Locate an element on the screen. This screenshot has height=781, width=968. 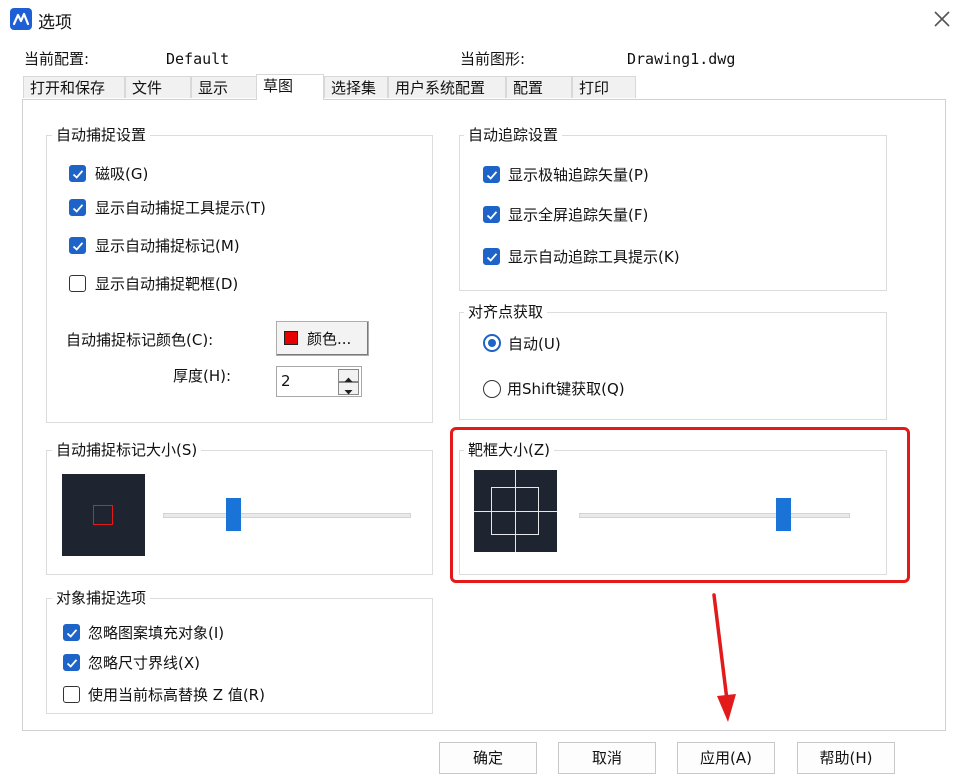
spinner-down-button is located at coordinates (348, 388).